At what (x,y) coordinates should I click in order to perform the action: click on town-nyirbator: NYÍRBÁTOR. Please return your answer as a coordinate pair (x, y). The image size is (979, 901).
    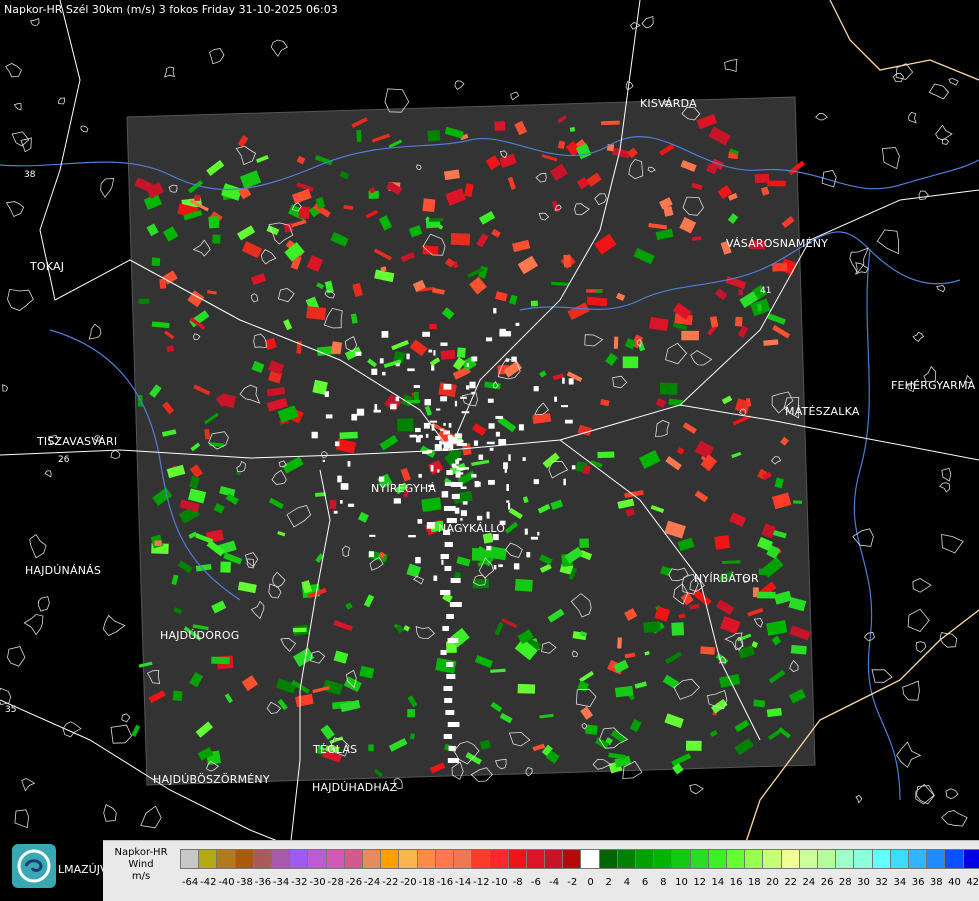
    Looking at the image, I should click on (726, 578).